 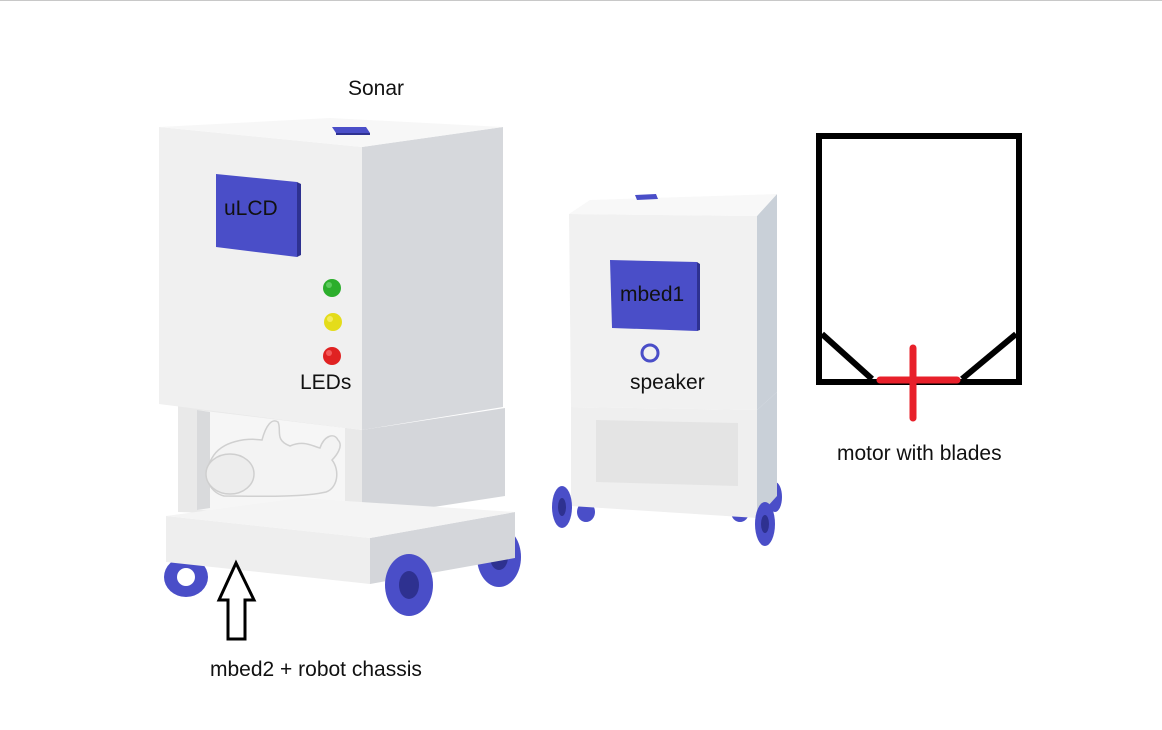 I want to click on led-yellow, so click(x=333, y=322).